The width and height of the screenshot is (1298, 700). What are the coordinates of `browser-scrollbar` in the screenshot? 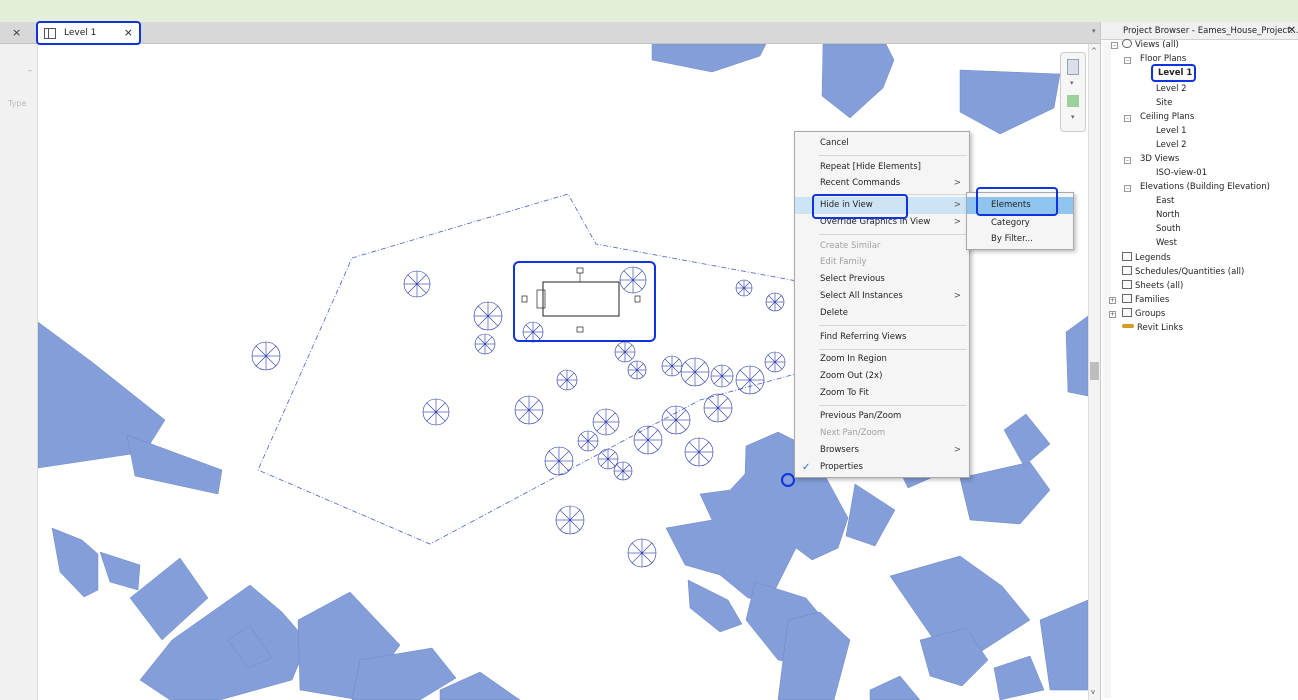 It's located at (1107, 370).